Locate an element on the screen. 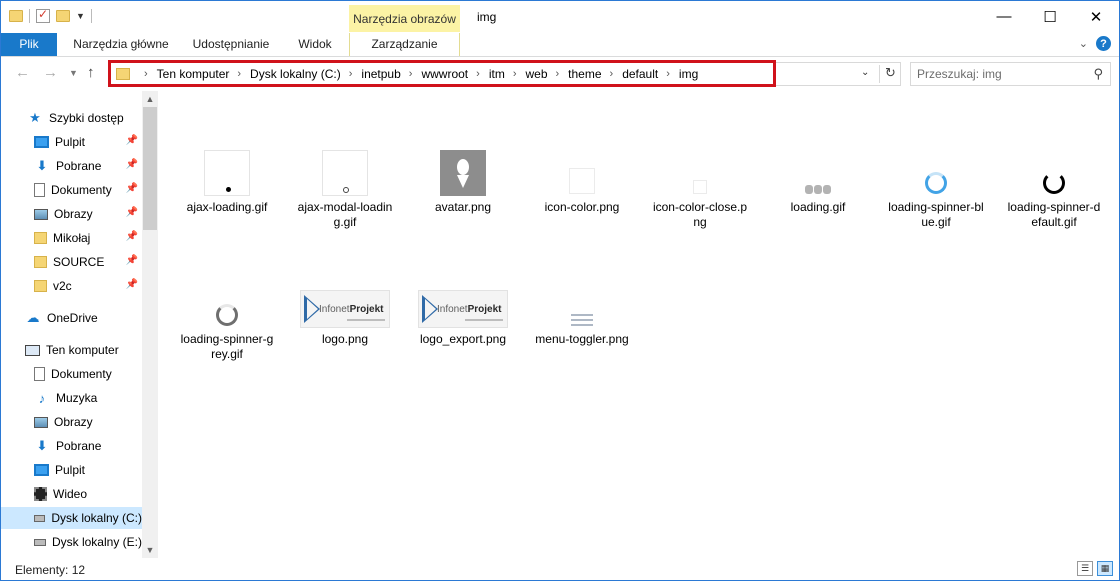  divider is located at coordinates (29, 16).